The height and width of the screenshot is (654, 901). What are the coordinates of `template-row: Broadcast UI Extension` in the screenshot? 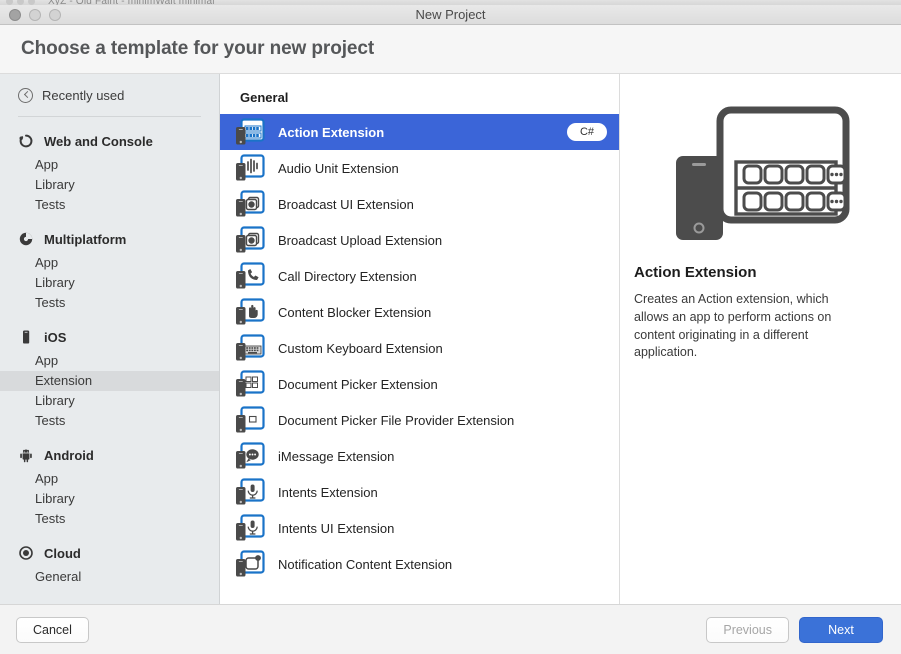 It's located at (419, 204).